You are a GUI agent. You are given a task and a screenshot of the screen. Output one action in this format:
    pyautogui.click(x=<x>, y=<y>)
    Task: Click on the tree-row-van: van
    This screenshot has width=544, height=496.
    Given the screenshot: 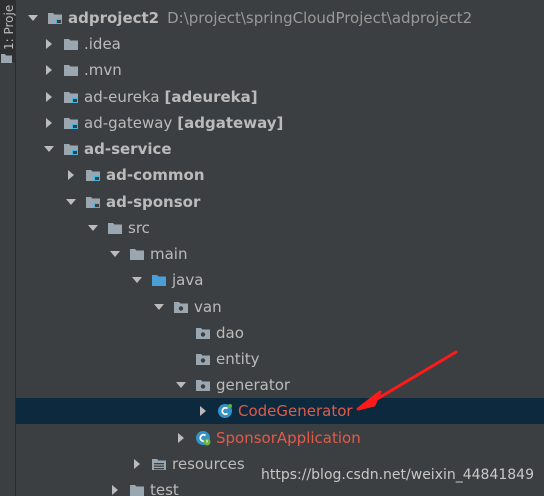 What is the action you would take?
    pyautogui.click(x=280, y=307)
    